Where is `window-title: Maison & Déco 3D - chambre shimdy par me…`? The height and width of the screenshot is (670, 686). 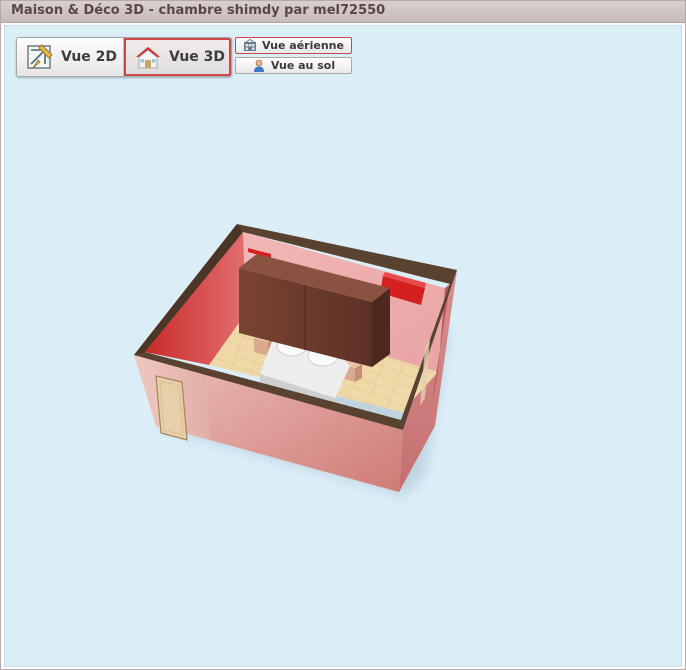 window-title: Maison & Déco 3D - chambre shimdy par me… is located at coordinates (198, 10).